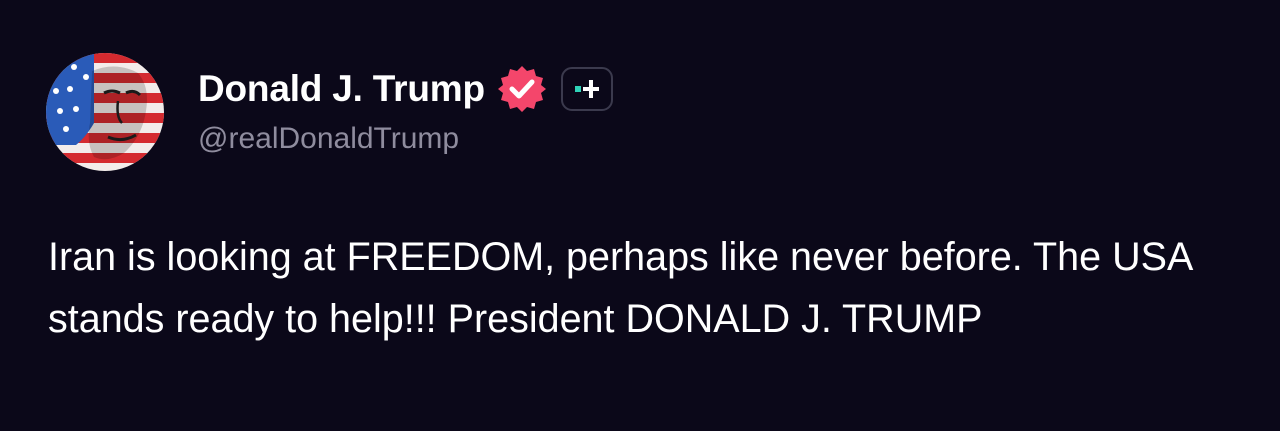 This screenshot has height=431, width=1280. I want to click on plus-badge-icon, so click(586, 89).